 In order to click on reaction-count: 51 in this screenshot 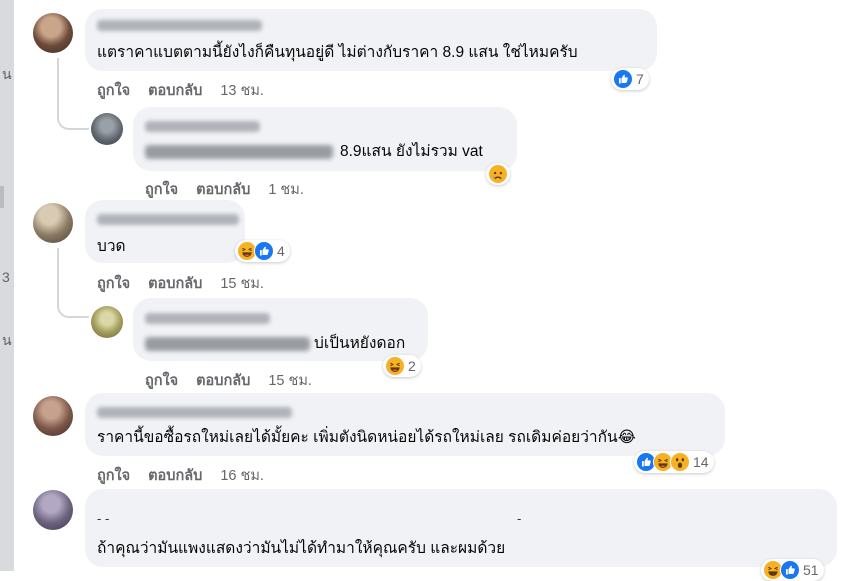, I will do `click(811, 570)`.